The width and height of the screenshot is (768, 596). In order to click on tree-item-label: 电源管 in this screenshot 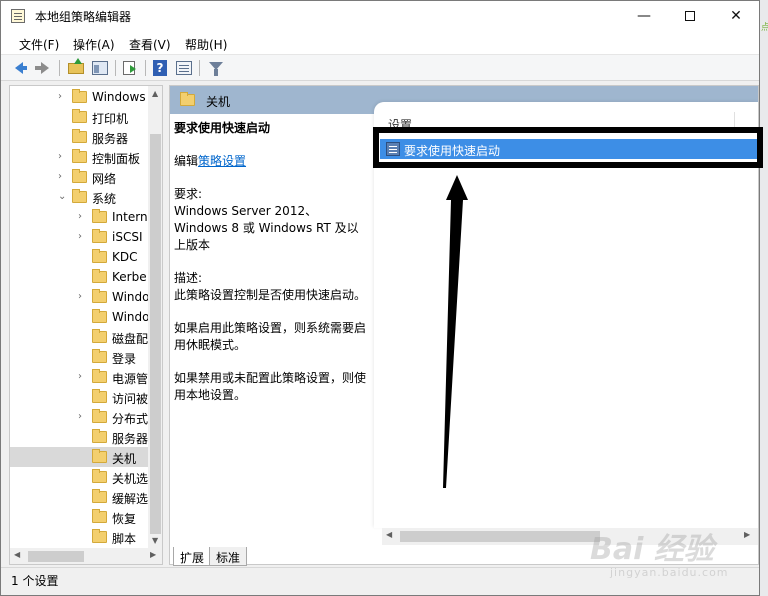, I will do `click(130, 379)`.